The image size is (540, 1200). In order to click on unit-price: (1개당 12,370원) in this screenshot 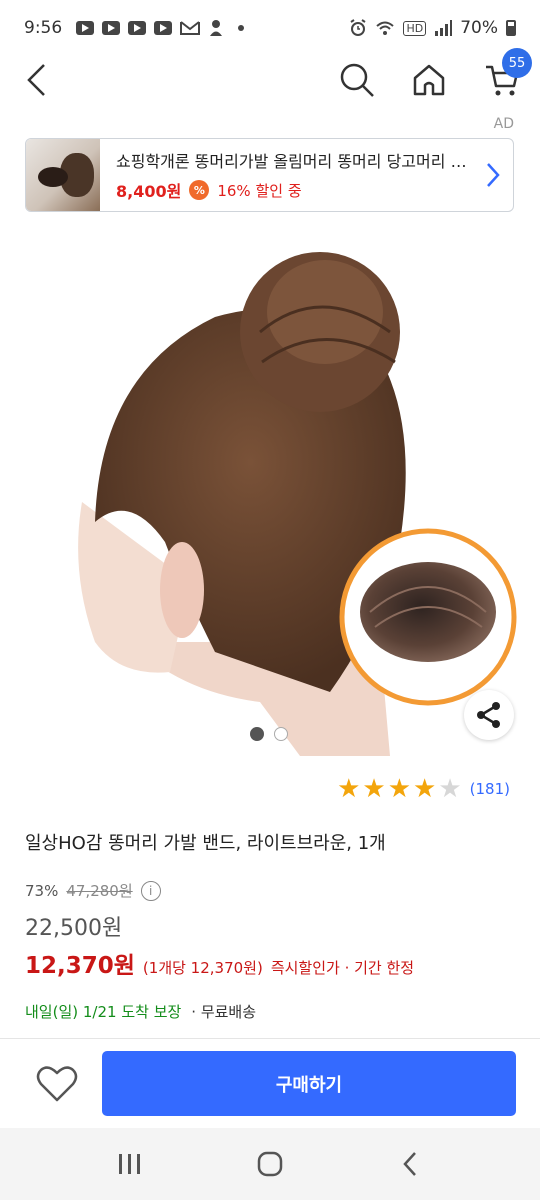, I will do `click(202, 968)`.